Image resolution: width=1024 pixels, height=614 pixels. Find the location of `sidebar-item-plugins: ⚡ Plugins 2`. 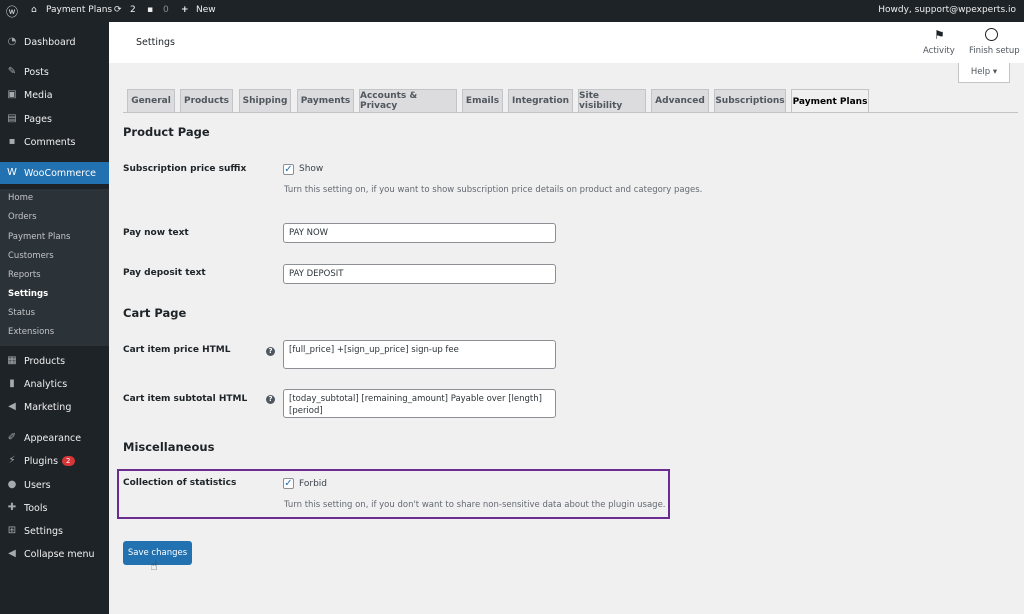

sidebar-item-plugins: ⚡ Plugins 2 is located at coordinates (54, 461).